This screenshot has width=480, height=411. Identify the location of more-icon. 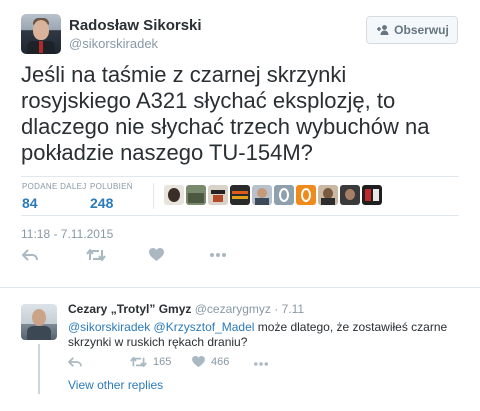
(218, 255).